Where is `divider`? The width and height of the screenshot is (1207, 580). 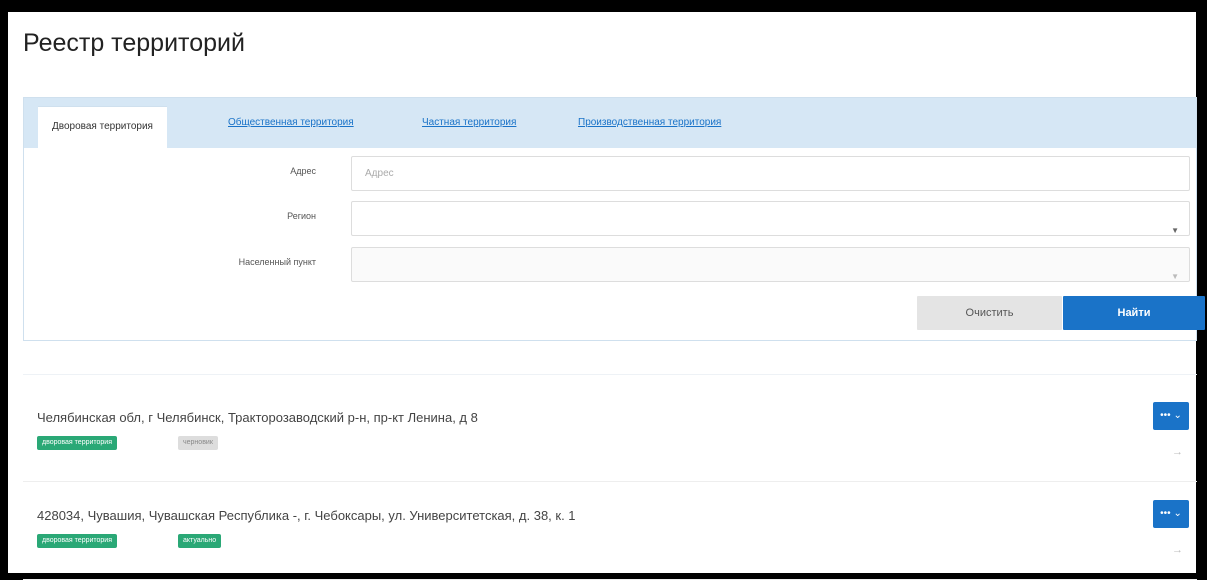 divider is located at coordinates (610, 374).